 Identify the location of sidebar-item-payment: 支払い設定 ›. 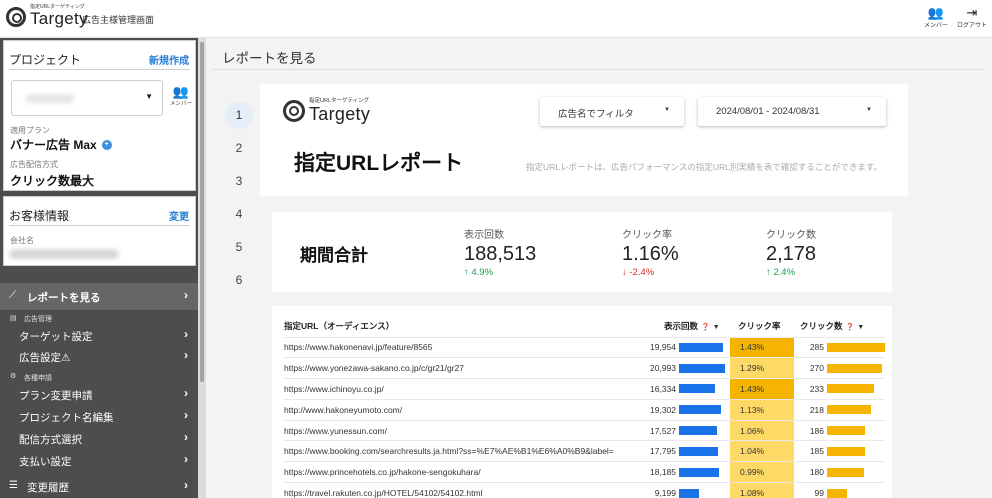
(99, 460).